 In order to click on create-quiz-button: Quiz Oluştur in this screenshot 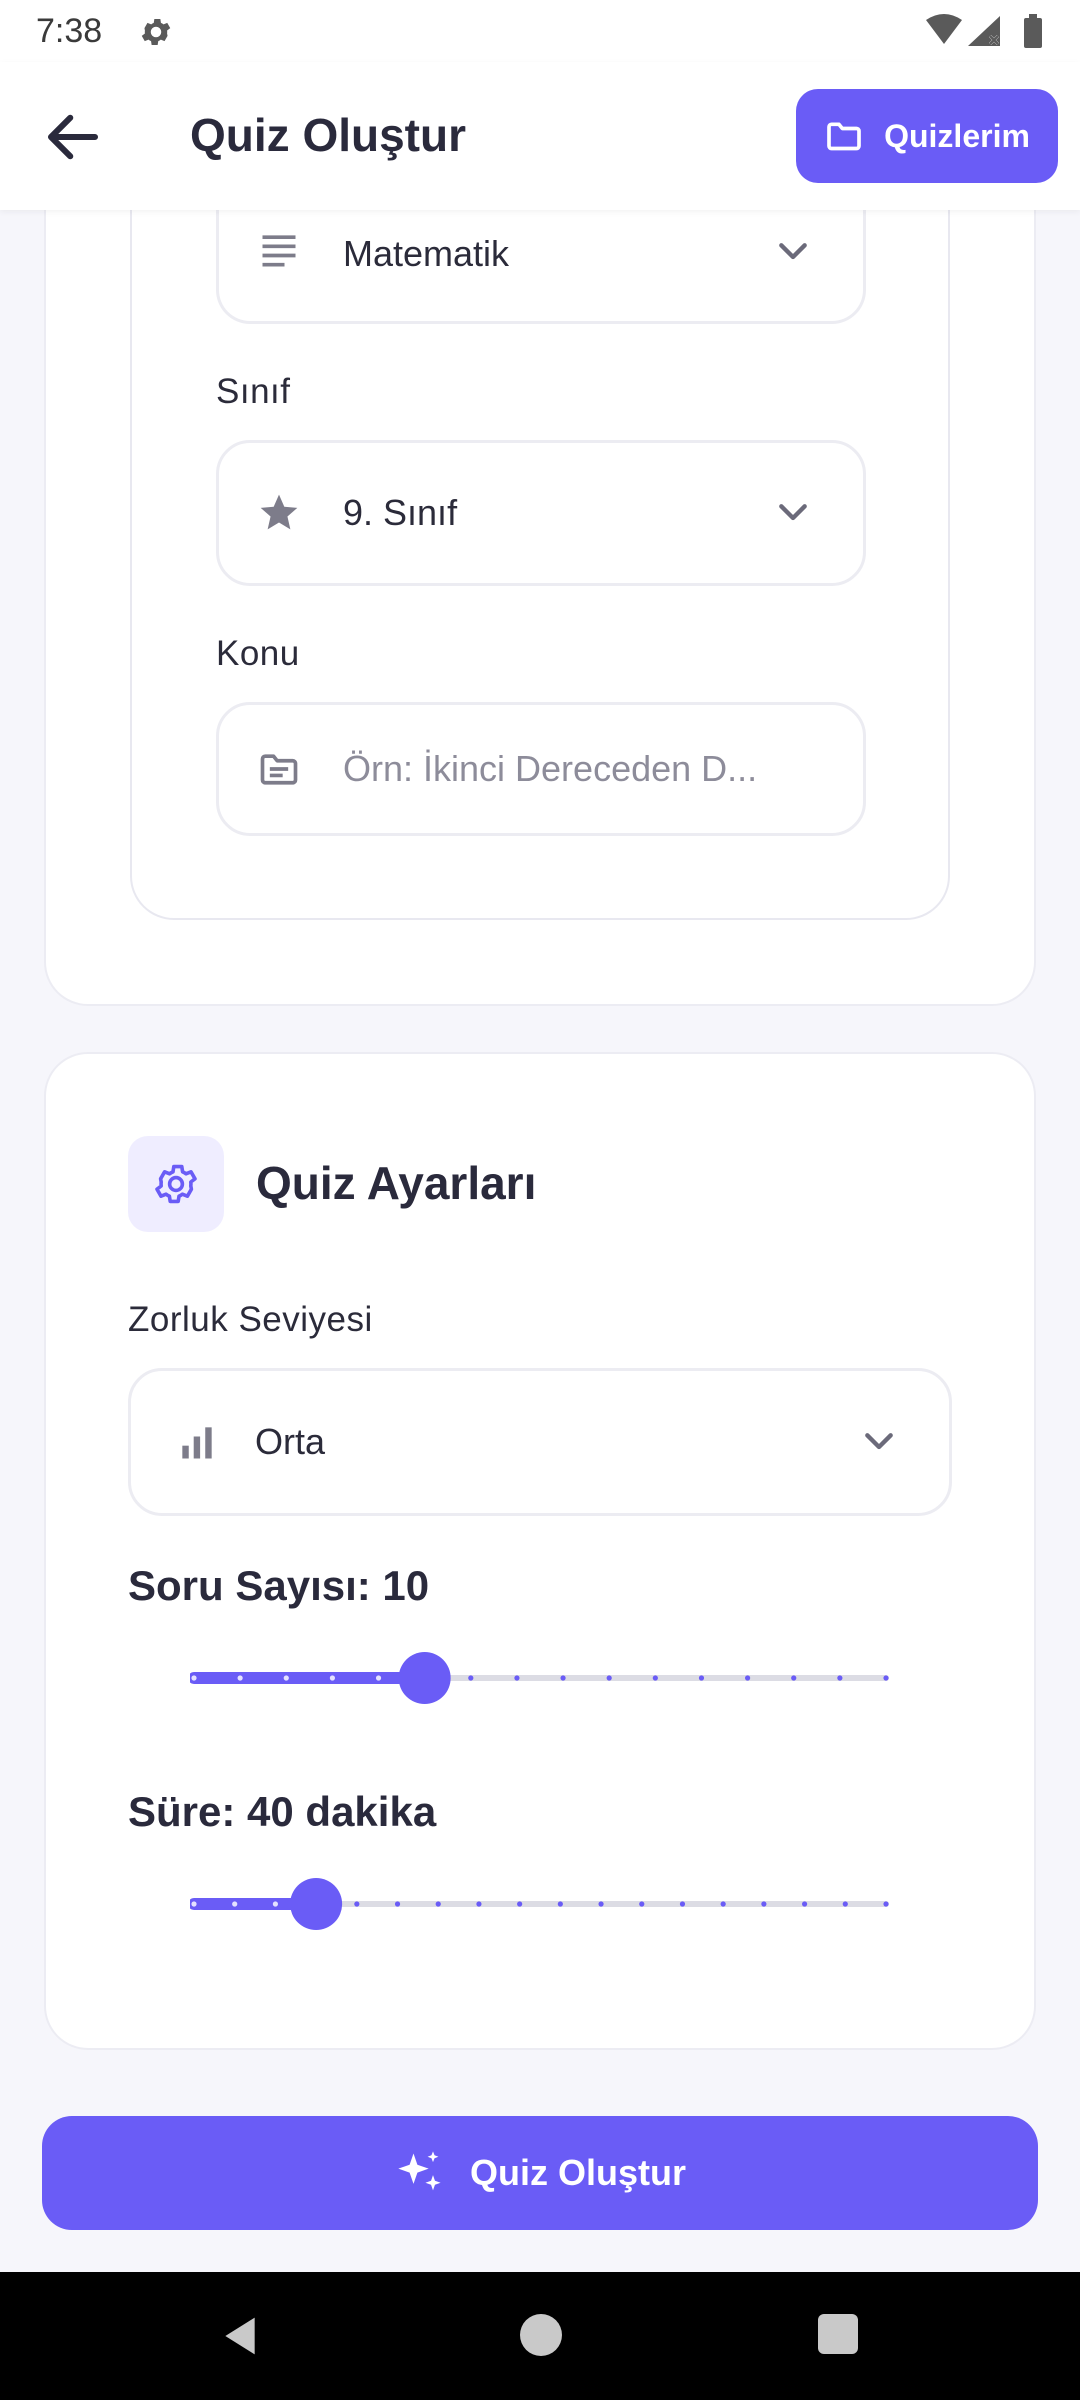, I will do `click(540, 2173)`.